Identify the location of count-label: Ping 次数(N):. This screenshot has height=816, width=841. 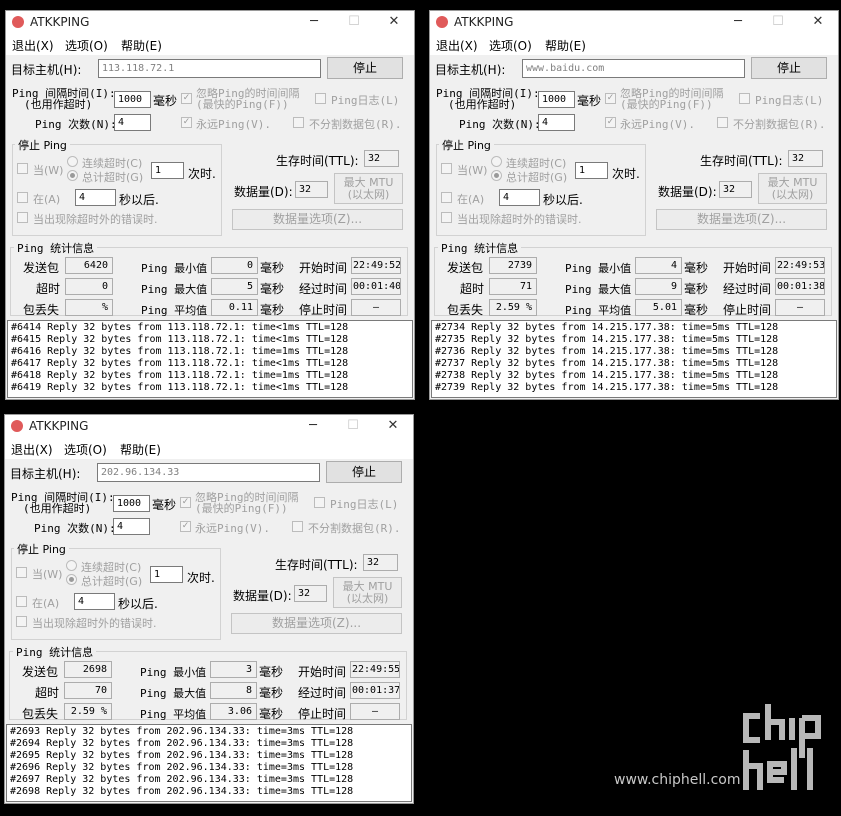
(500, 124).